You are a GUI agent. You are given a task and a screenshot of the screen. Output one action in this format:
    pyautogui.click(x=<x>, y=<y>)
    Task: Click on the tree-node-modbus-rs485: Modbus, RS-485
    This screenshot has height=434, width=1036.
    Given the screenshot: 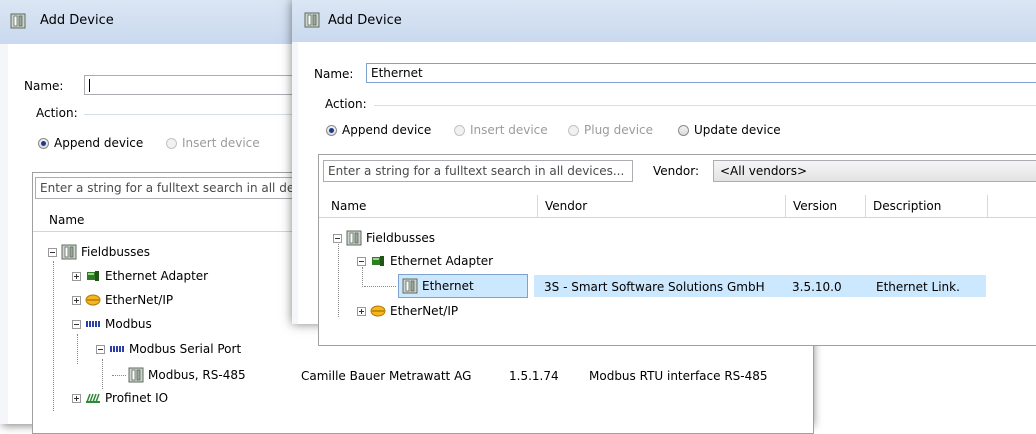 What is the action you would take?
    pyautogui.click(x=187, y=375)
    